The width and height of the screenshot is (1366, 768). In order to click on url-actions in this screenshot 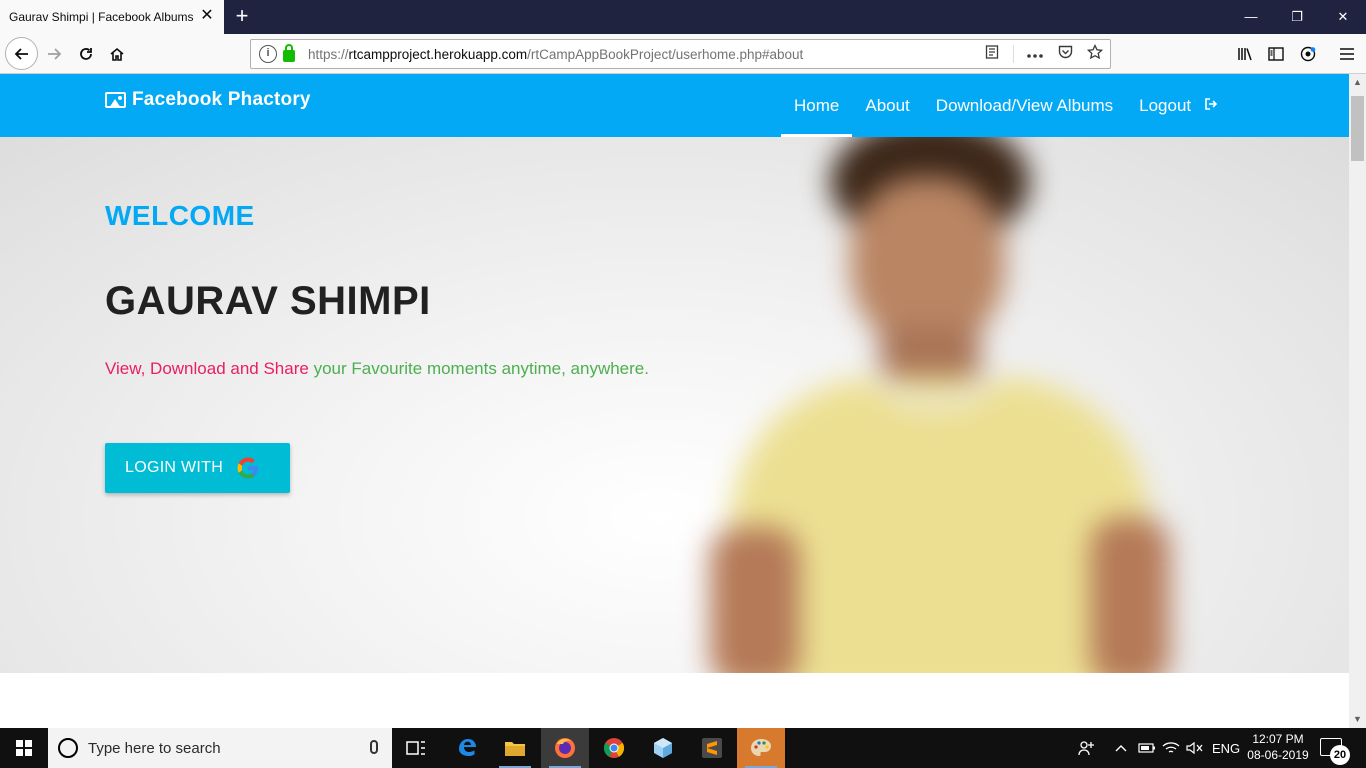, I will do `click(1043, 54)`.